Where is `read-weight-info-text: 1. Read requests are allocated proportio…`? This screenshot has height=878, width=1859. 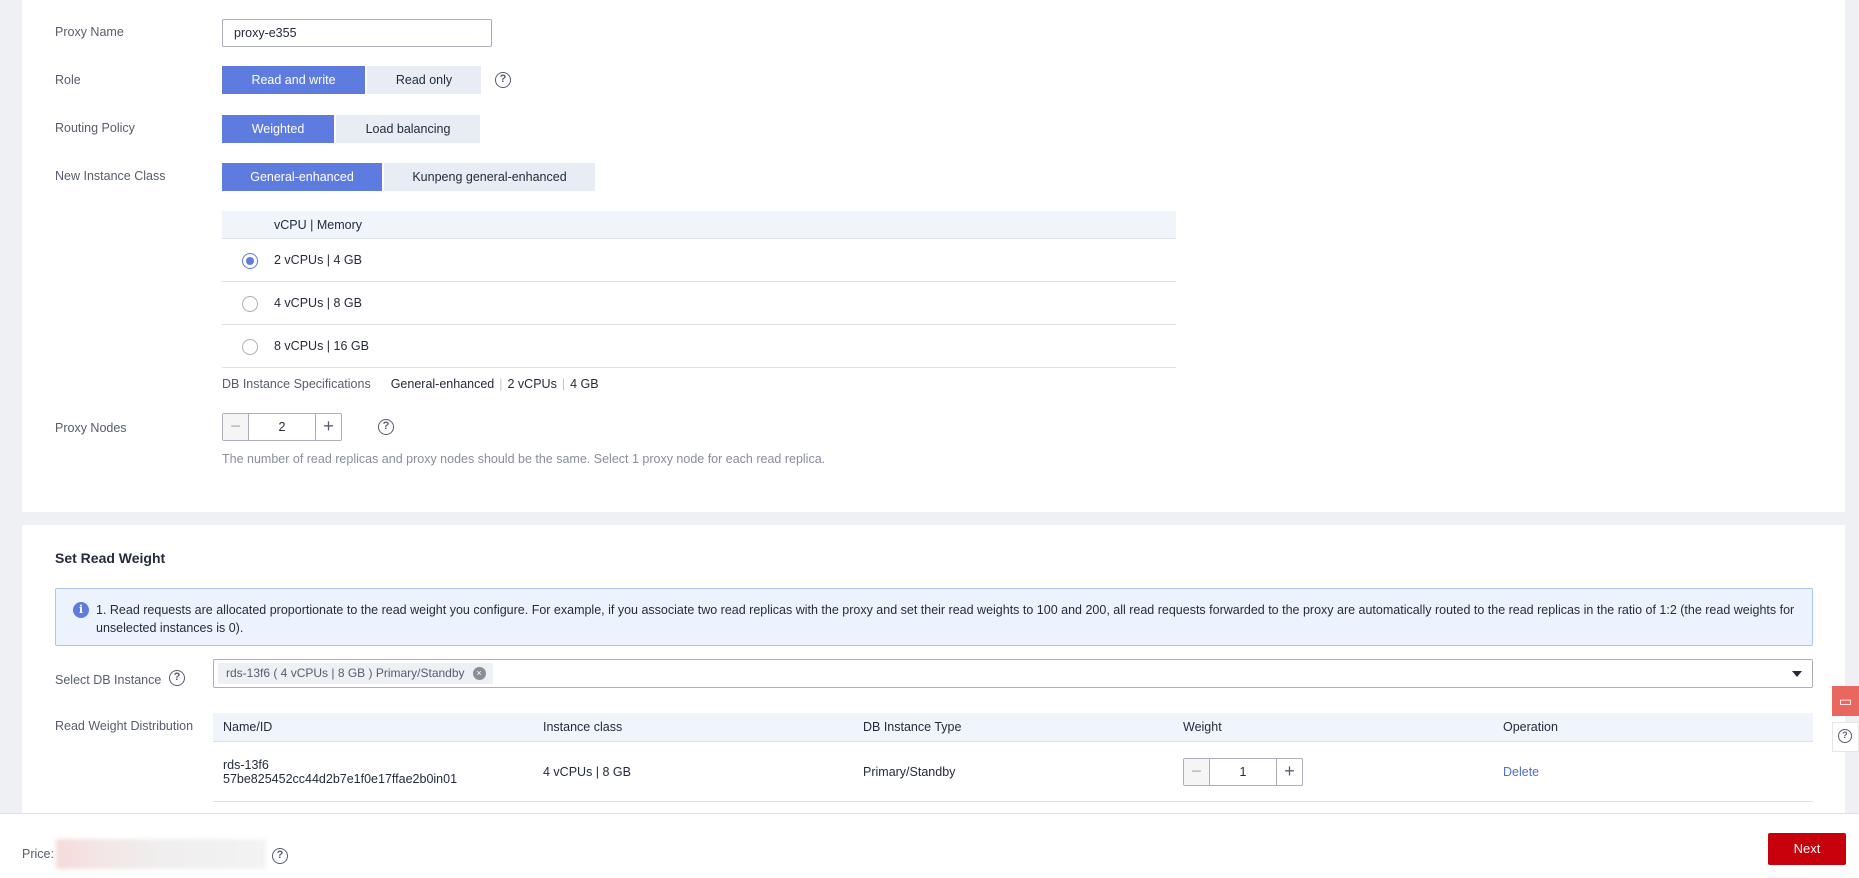 read-weight-info-text: 1. Read requests are allocated proportio… is located at coordinates (945, 619).